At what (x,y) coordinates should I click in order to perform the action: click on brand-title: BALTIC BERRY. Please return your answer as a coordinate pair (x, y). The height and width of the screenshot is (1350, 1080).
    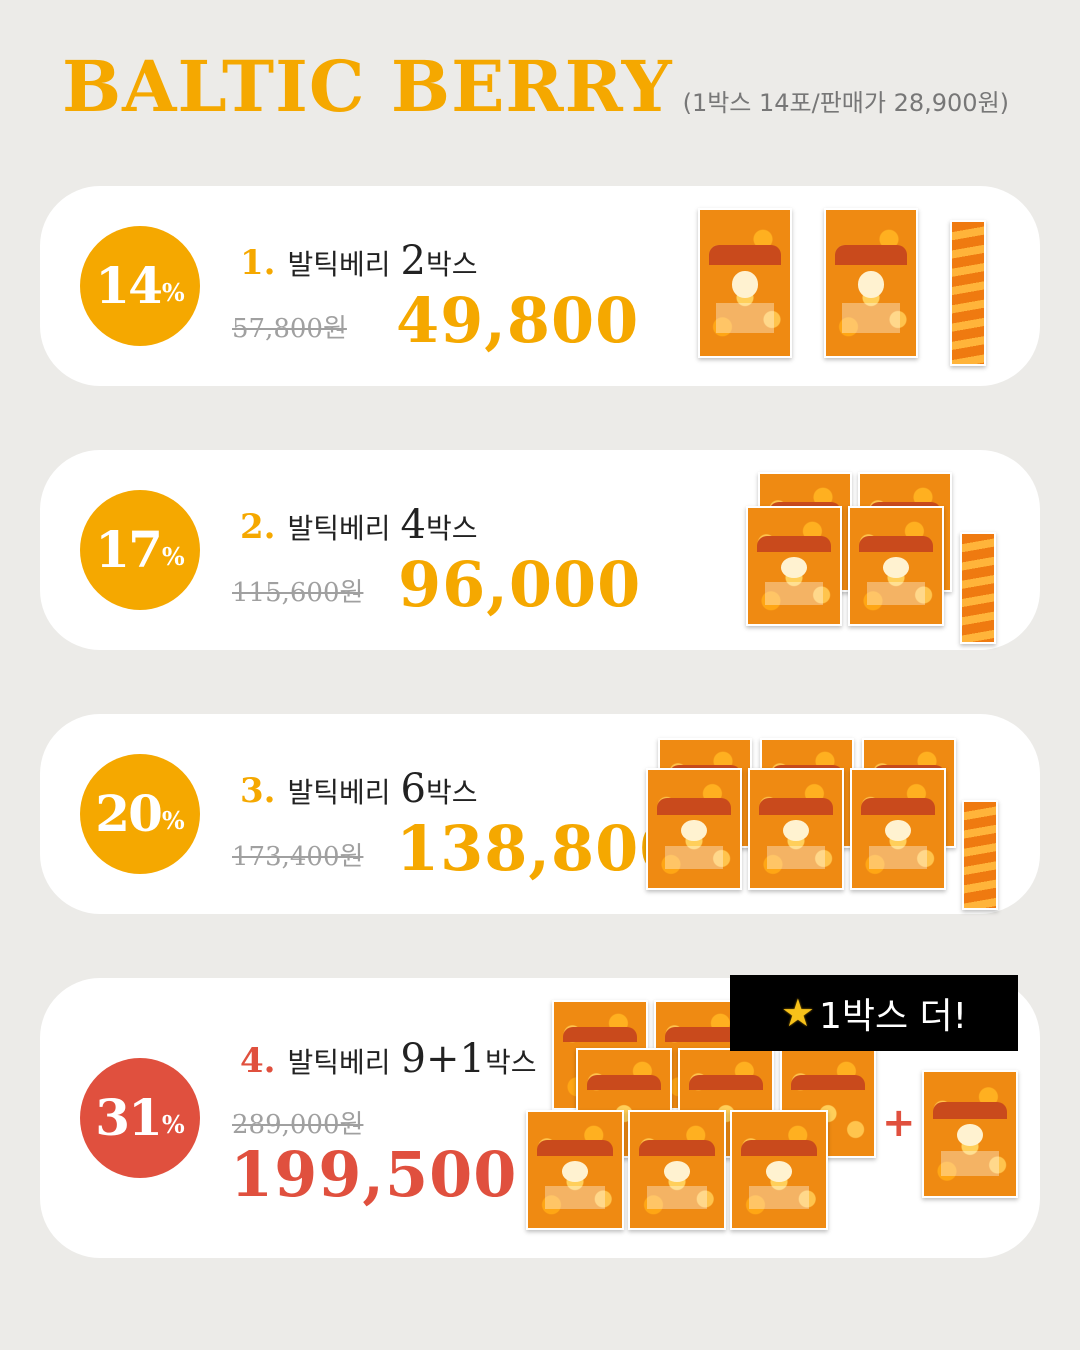
    Looking at the image, I should click on (367, 86).